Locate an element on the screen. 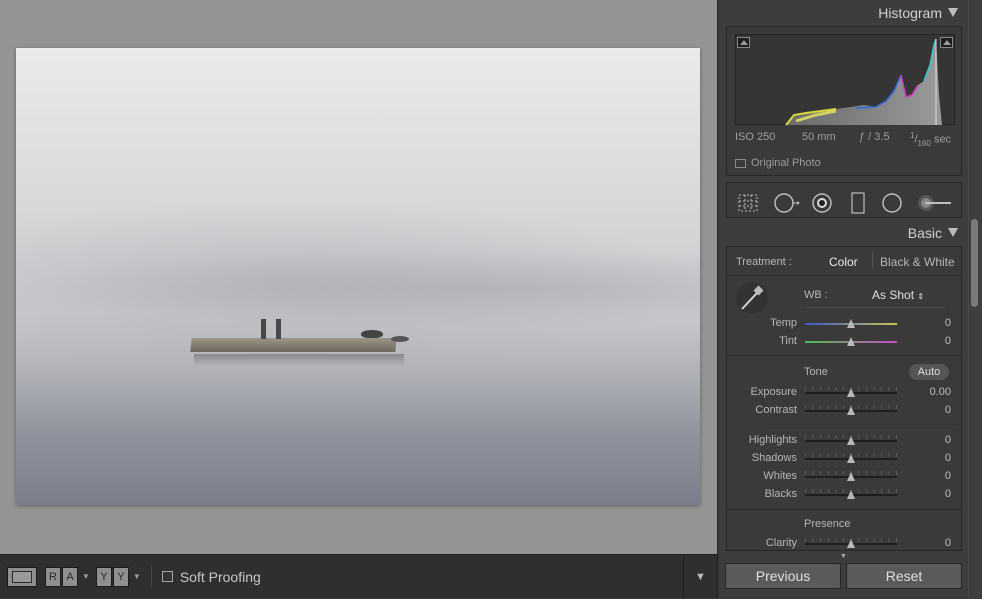  before-after-bottom-button: Y is located at coordinates (120, 576).